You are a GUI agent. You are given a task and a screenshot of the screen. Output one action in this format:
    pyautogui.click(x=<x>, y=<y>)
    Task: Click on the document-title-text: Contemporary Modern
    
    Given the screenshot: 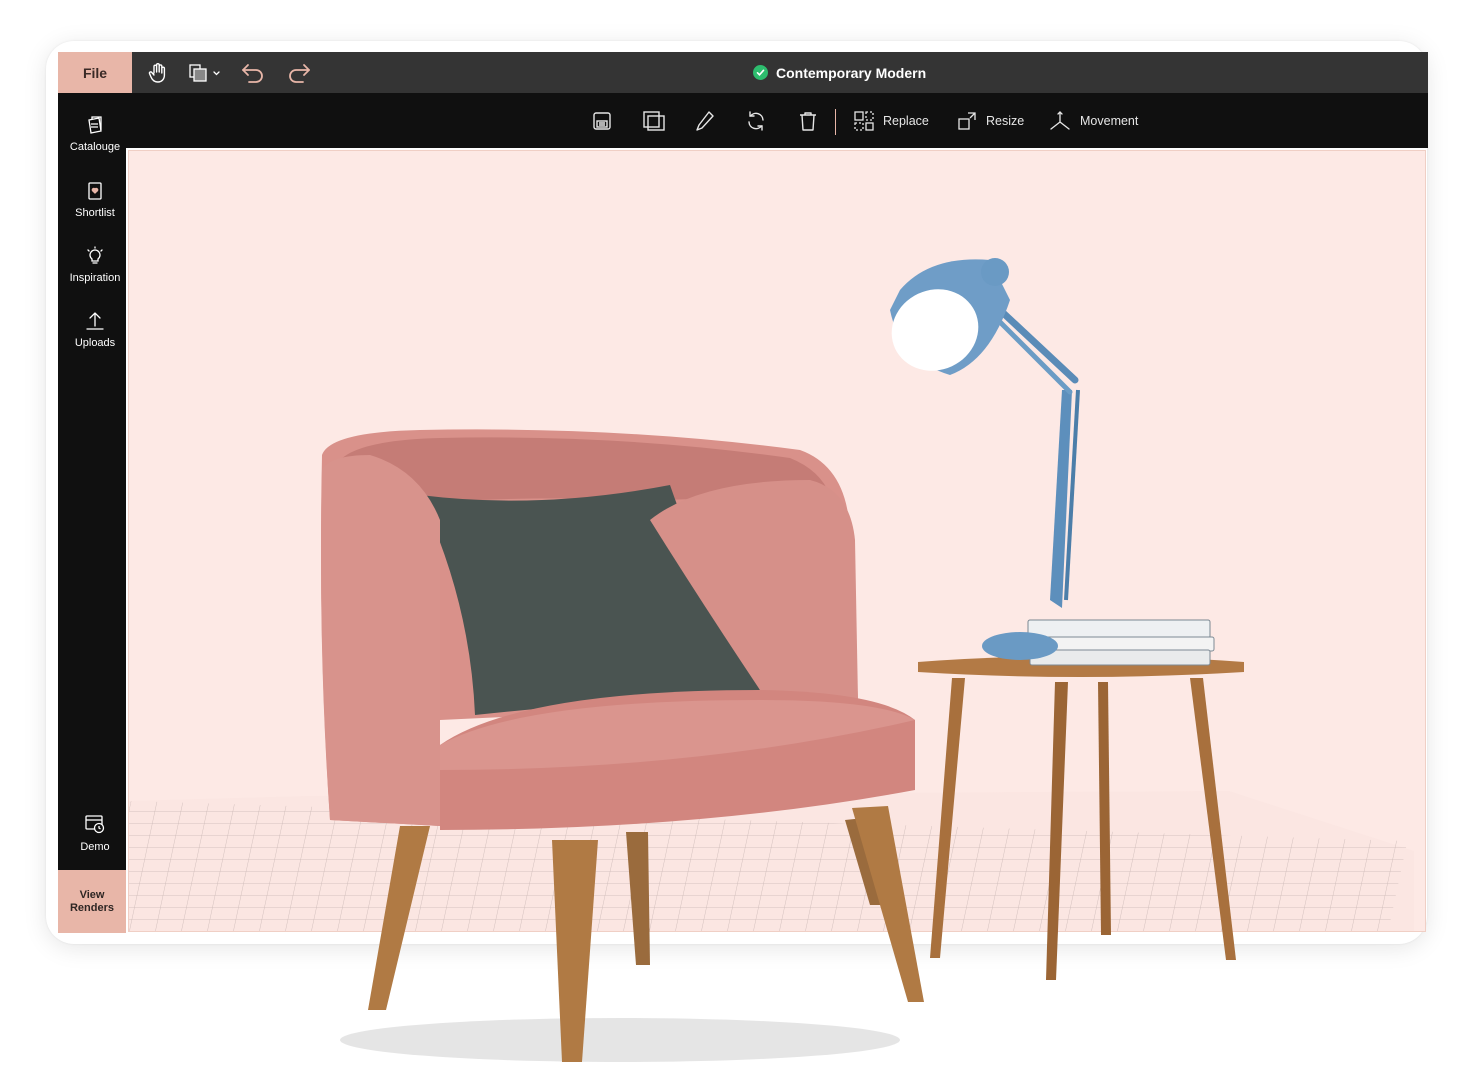 What is the action you would take?
    pyautogui.click(x=851, y=72)
    